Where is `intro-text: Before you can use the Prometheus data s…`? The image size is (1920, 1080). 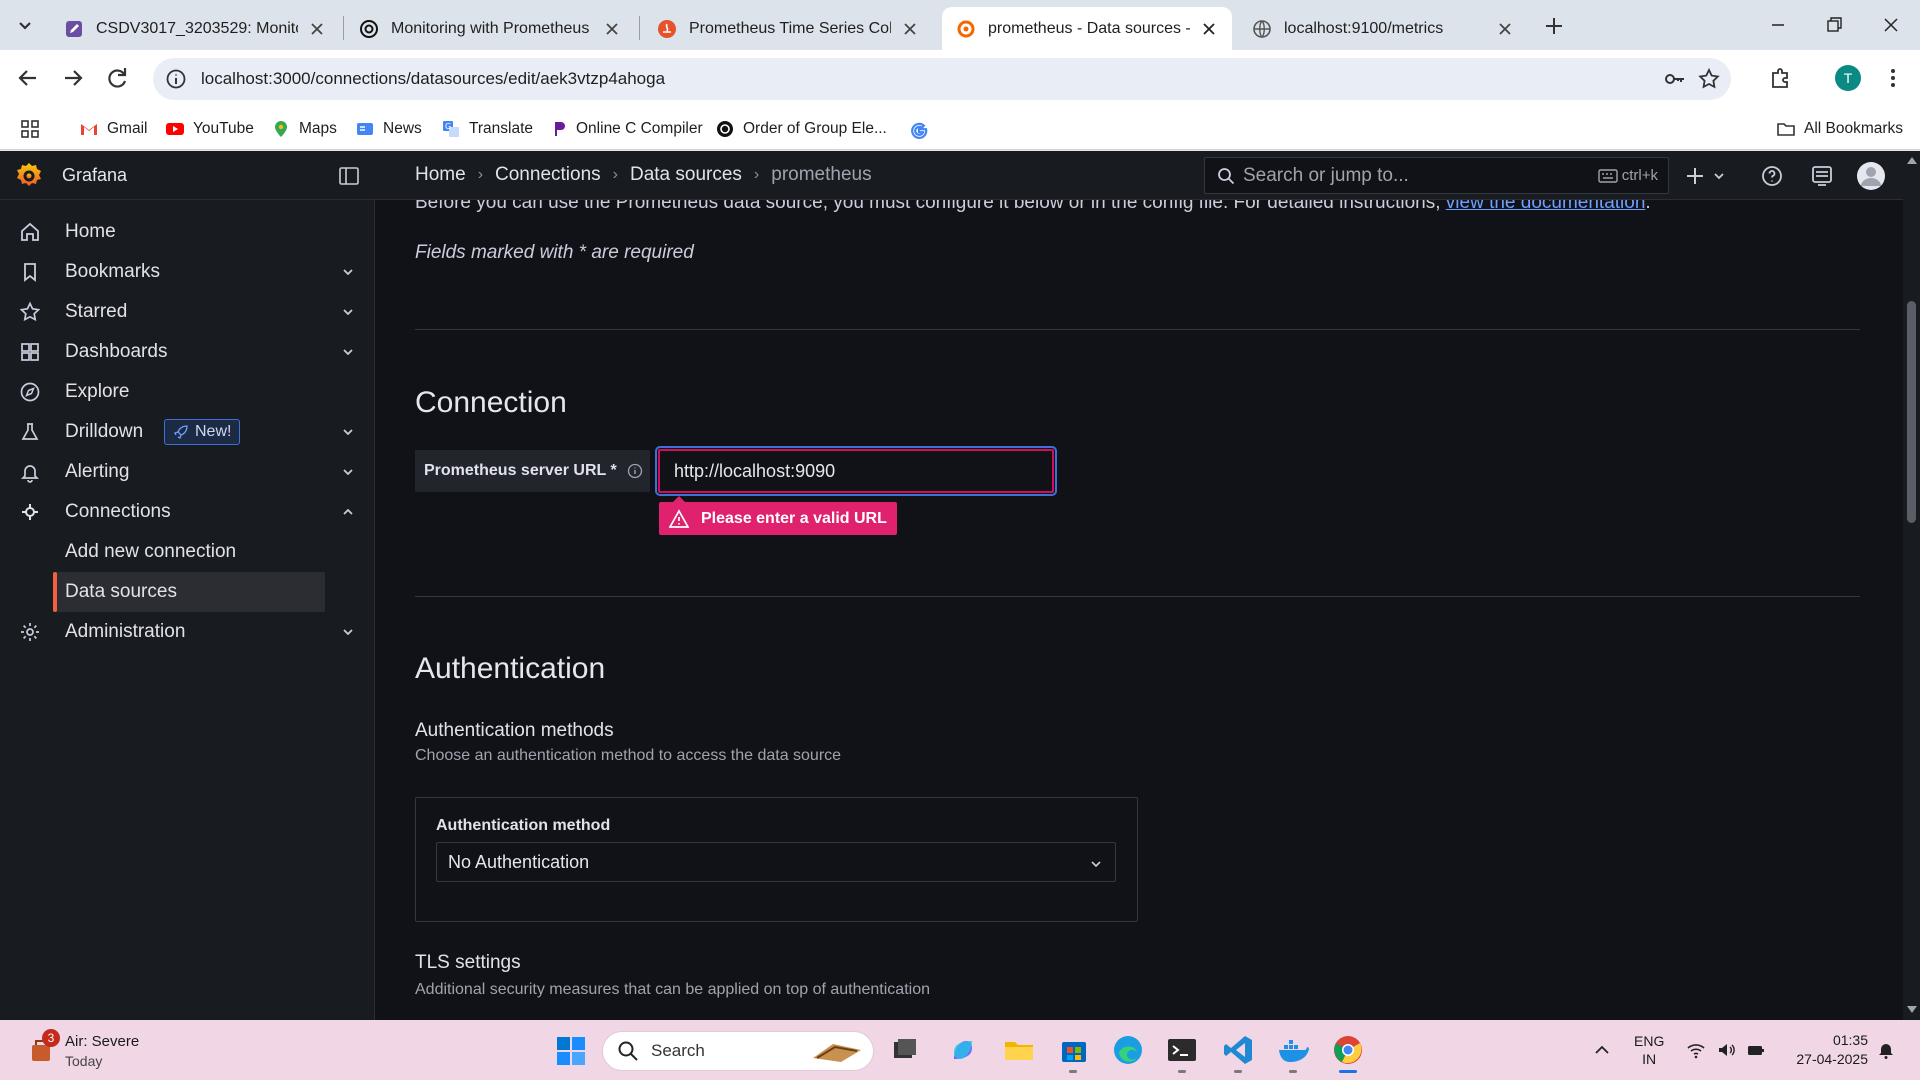 intro-text: Before you can use the Prometheus data s… is located at coordinates (1033, 207).